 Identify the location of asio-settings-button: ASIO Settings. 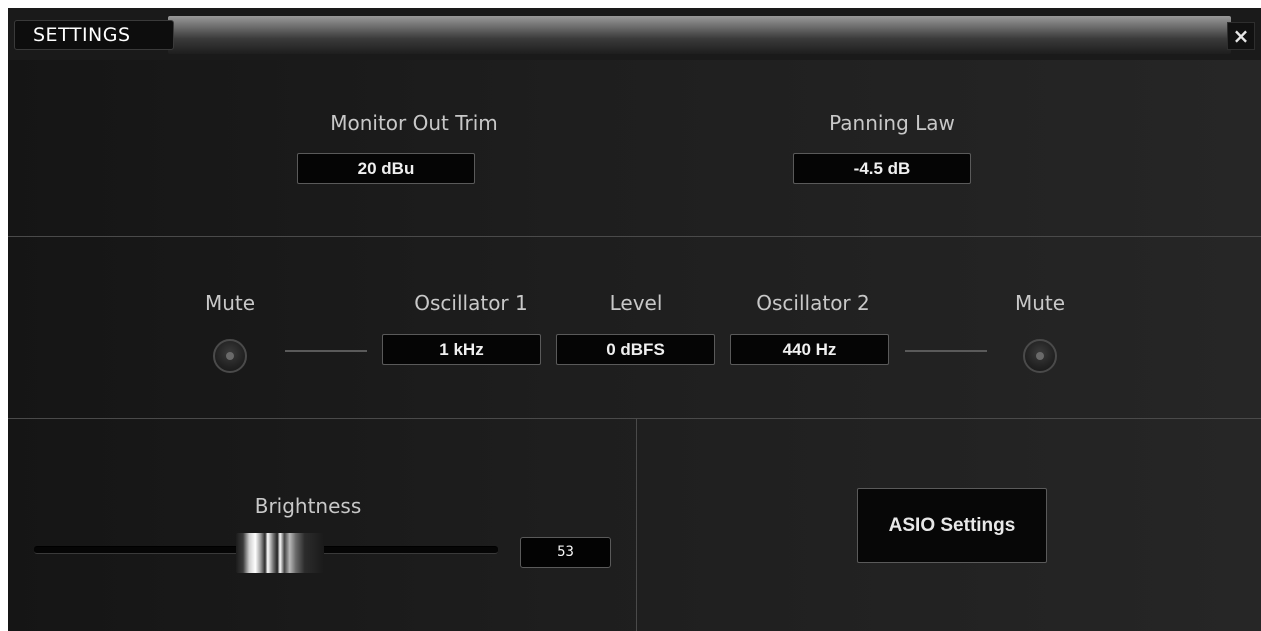
(952, 525).